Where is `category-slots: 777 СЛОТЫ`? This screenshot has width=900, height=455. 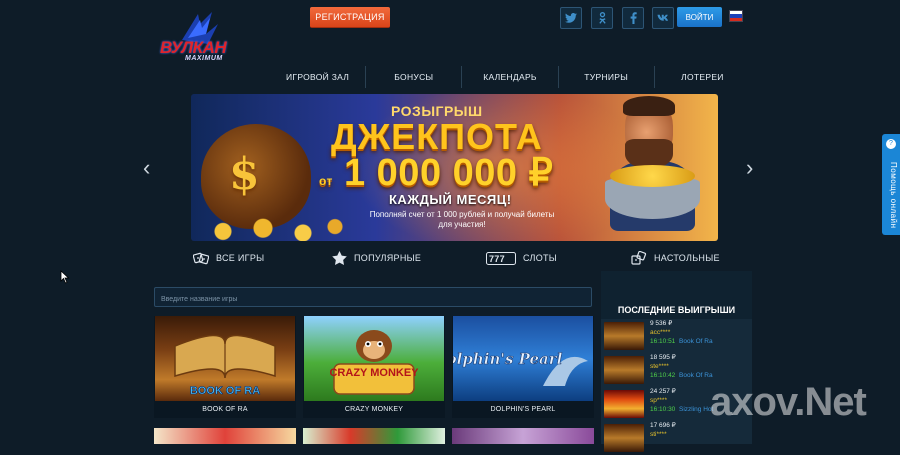
category-slots: 777 СЛОТЫ is located at coordinates (521, 258).